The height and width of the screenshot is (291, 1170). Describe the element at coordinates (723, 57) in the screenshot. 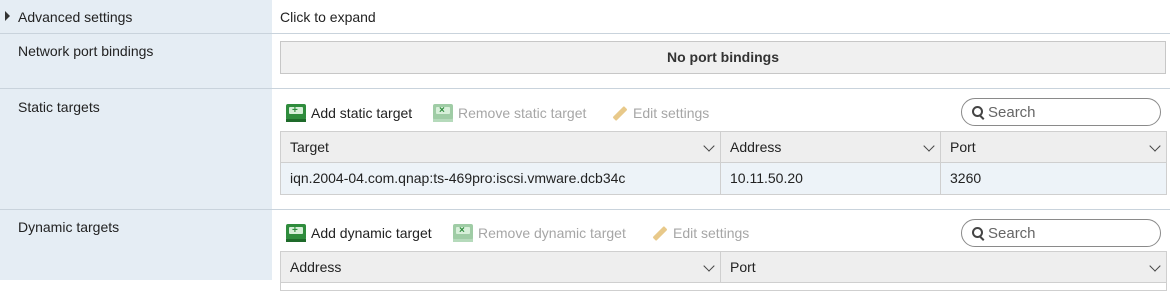

I see `no-port-bindings-message: No port bindings` at that location.